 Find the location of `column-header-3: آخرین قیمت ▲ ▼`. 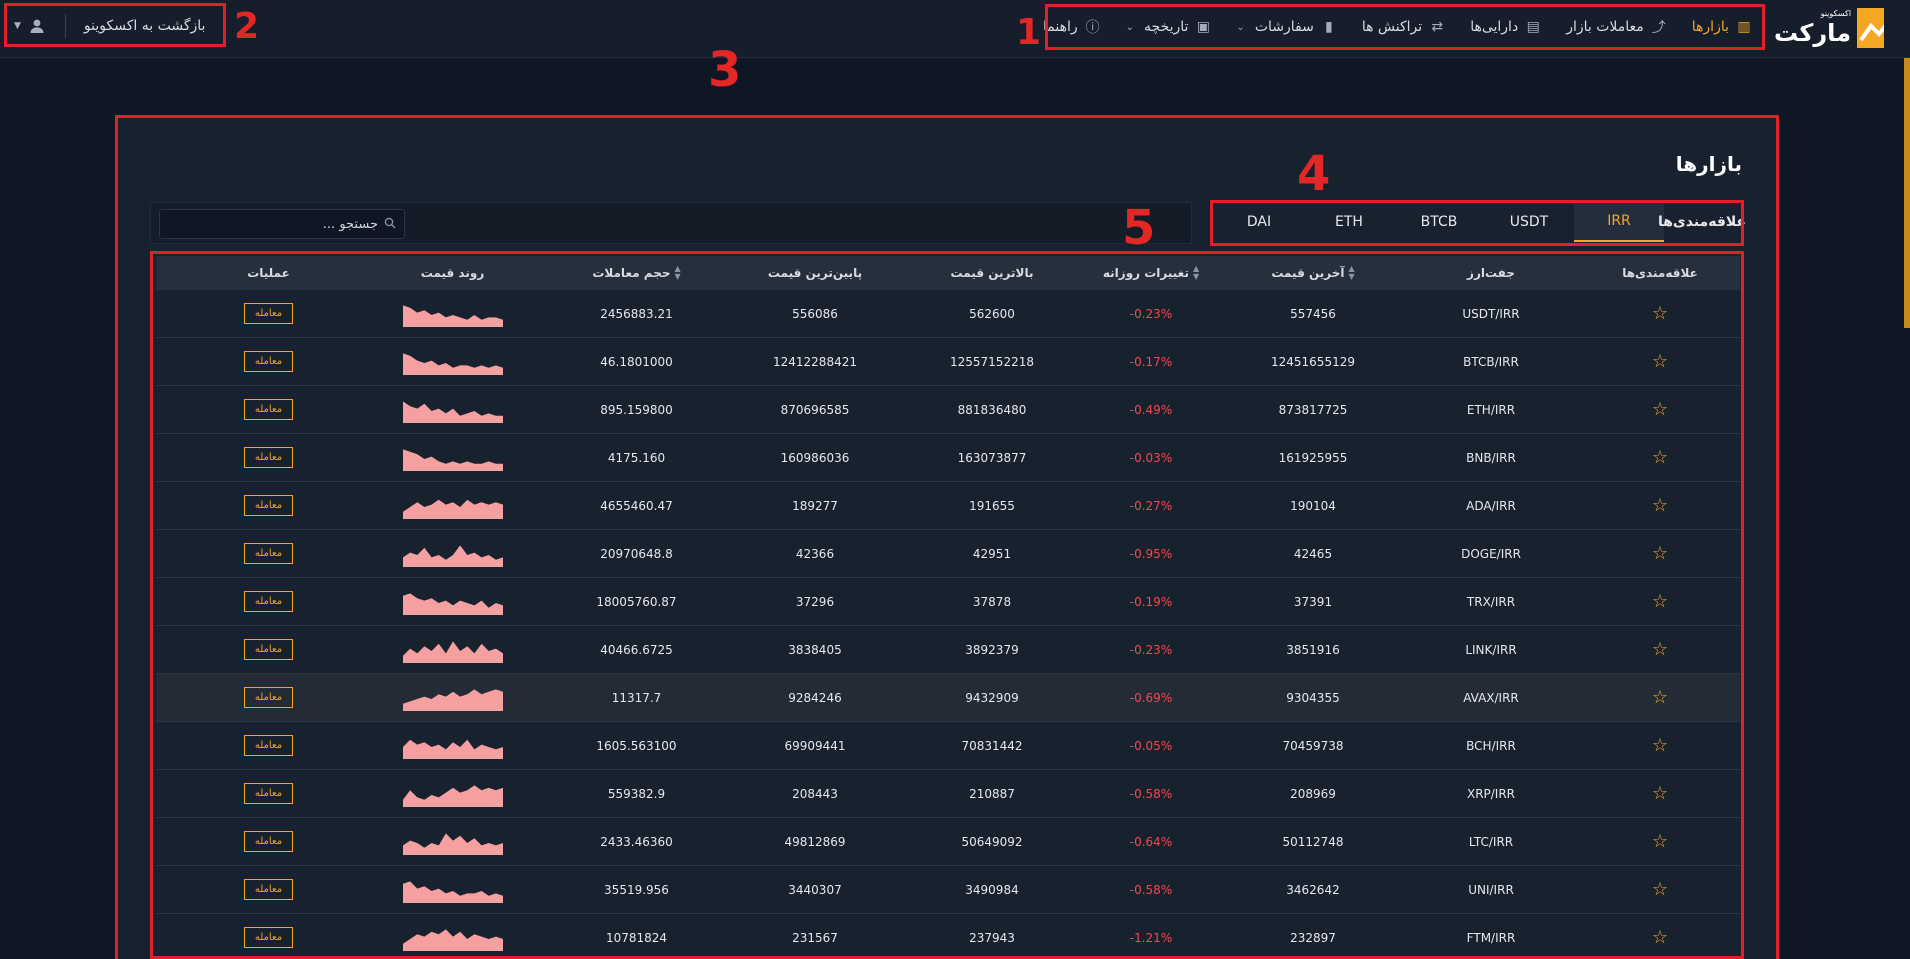

column-header-3: آخرین قیمت ▲ ▼ is located at coordinates (1313, 273).